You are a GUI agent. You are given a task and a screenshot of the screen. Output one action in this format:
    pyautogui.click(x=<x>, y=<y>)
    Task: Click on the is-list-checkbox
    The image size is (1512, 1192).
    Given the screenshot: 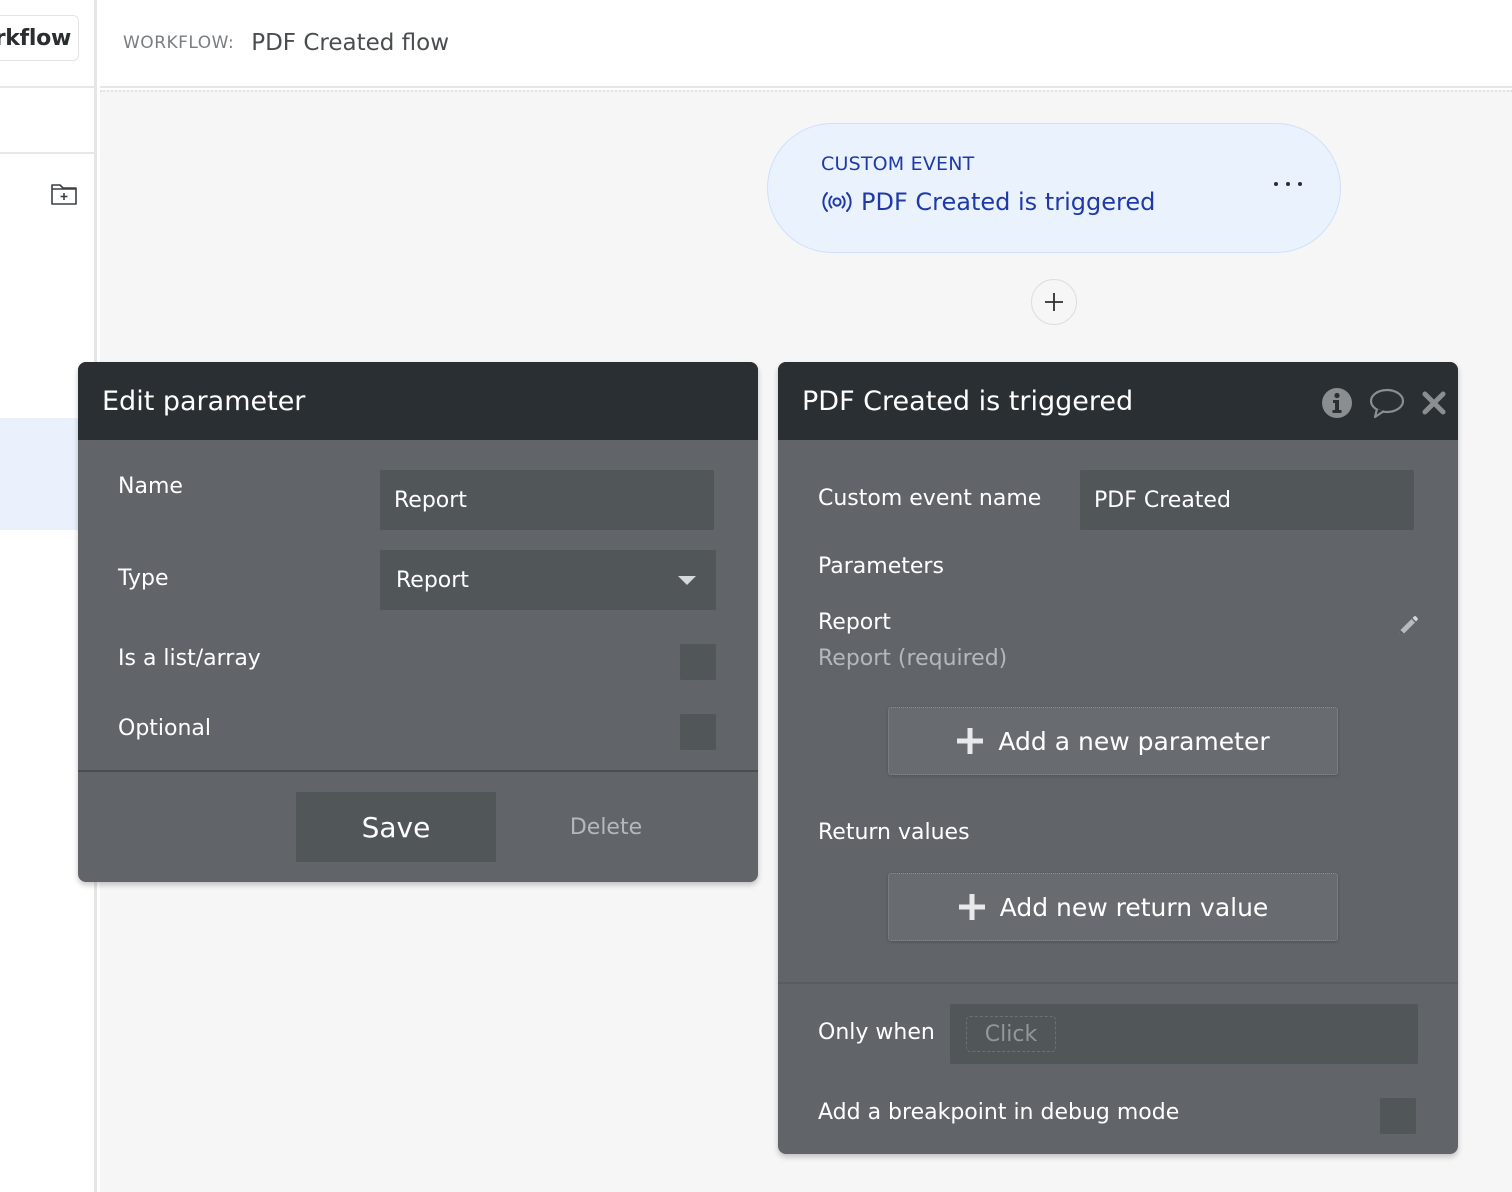 What is the action you would take?
    pyautogui.click(x=698, y=662)
    